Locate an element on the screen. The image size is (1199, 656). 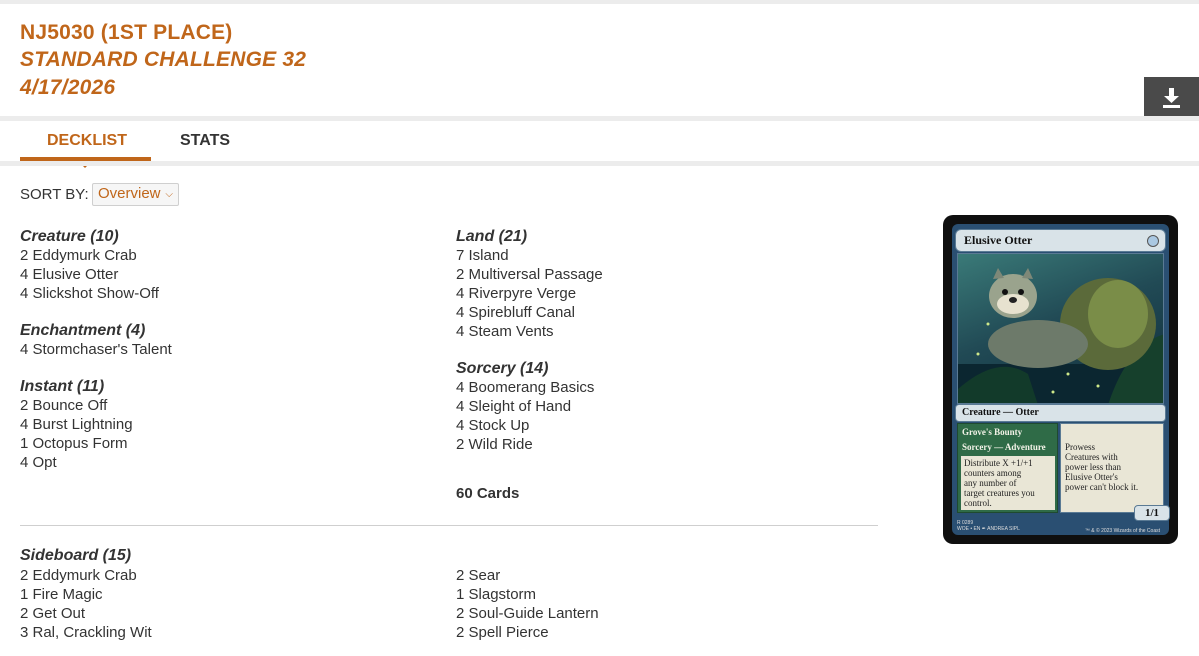
sort-select: Overview ⌵ is located at coordinates (135, 194).